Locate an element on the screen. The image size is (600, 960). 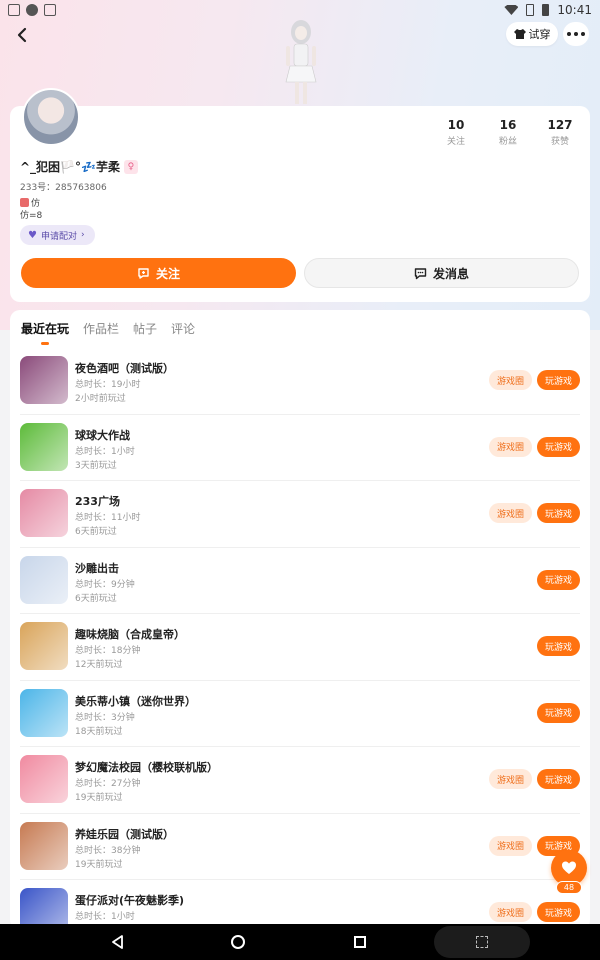
try-on-button: 试穿 is located at coordinates (532, 34).